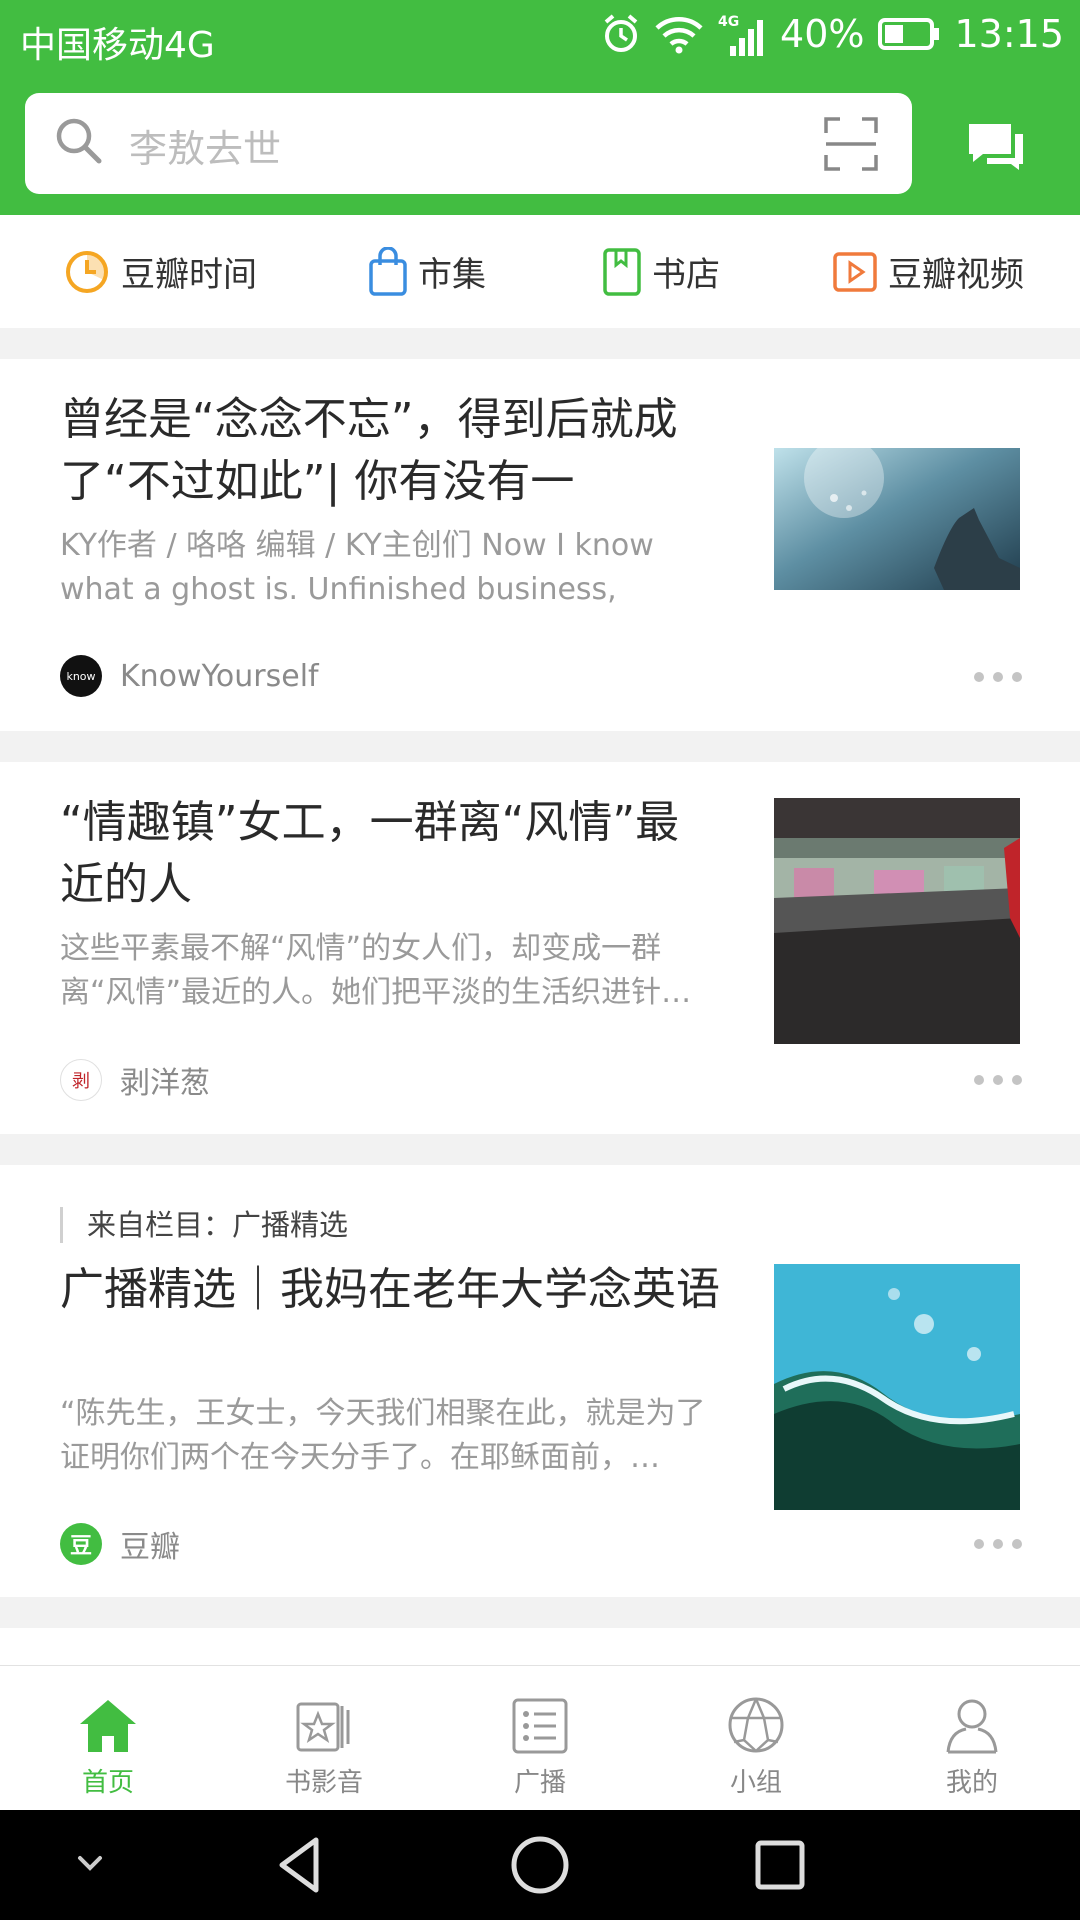 The image size is (1080, 1920). I want to click on battery-percent: 40%, so click(822, 34).